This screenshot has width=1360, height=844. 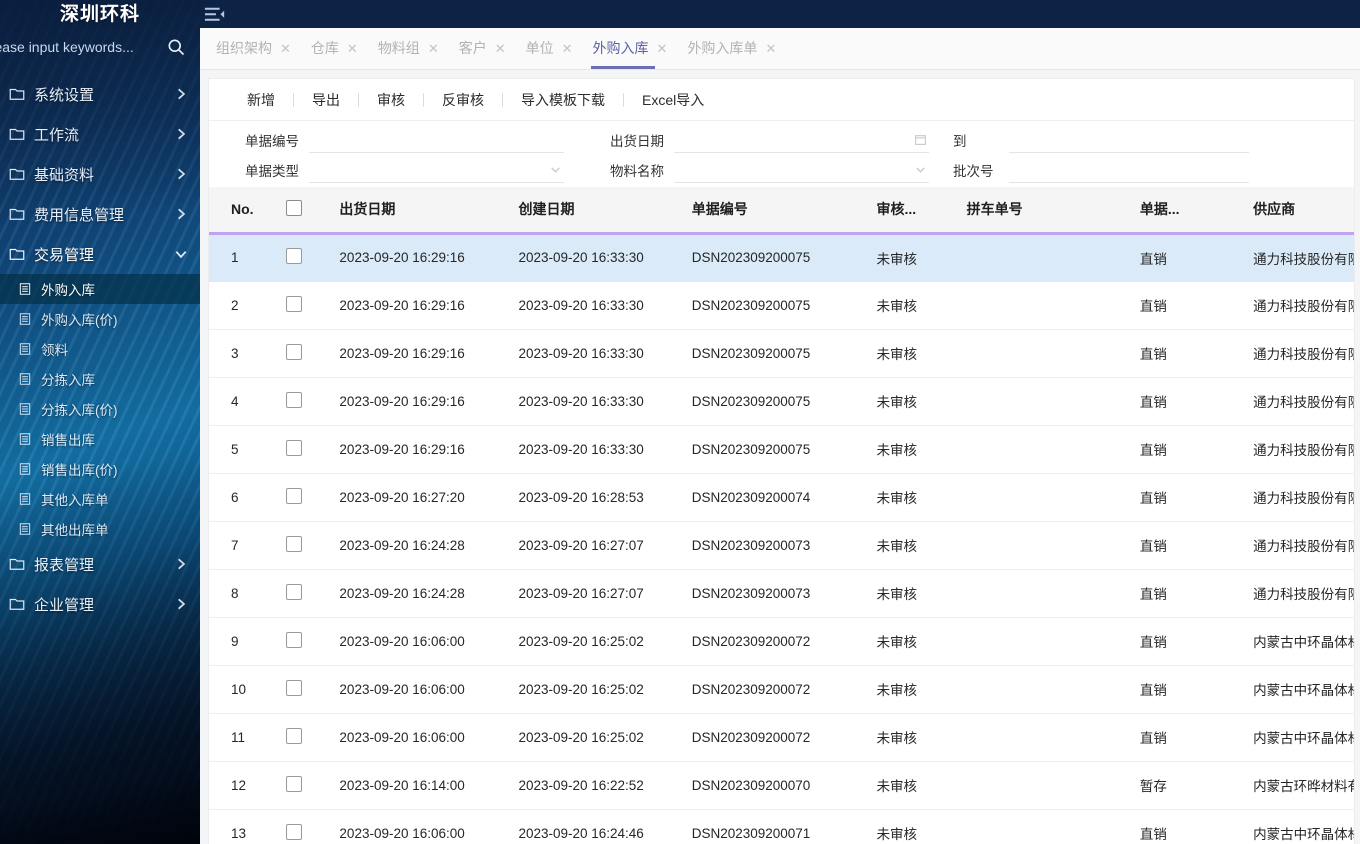 What do you see at coordinates (100, 469) in the screenshot?
I see `sidebar-subitem-sales-outbound-price: 销售出库(价)` at bounding box center [100, 469].